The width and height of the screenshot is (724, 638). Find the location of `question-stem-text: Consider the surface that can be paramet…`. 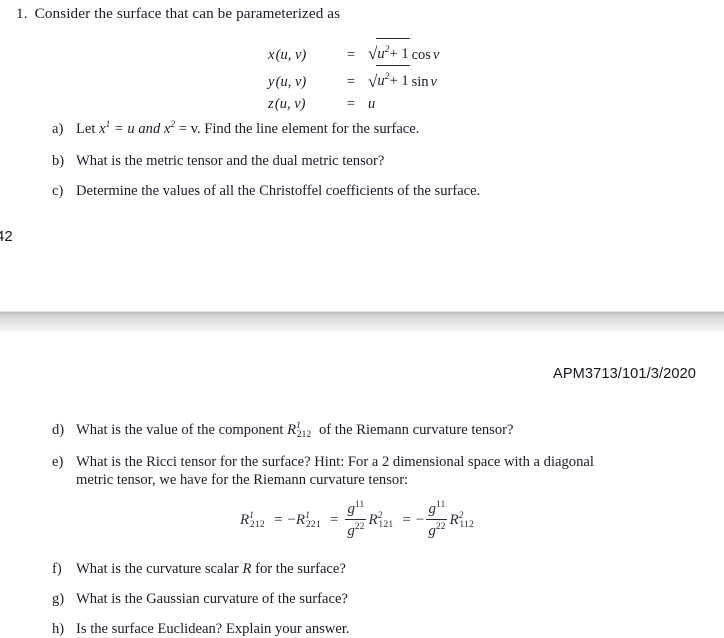

question-stem-text: Consider the surface that can be paramet… is located at coordinates (187, 13).